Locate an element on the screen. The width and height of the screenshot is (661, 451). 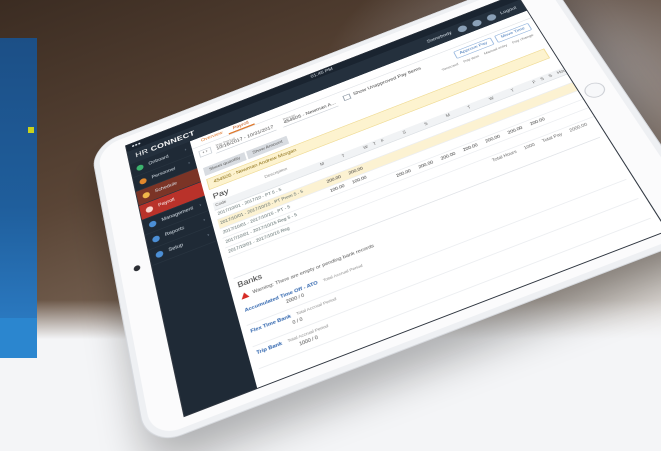
reports-icon is located at coordinates (156, 239).